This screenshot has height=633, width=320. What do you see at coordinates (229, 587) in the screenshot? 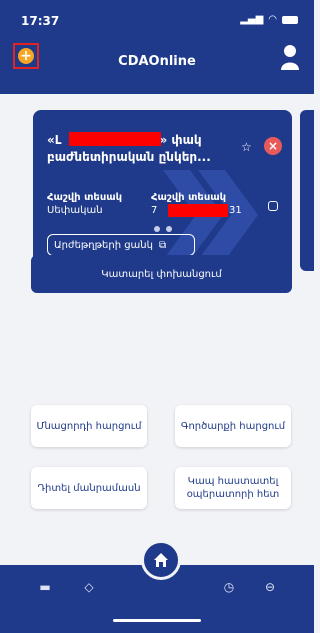
I see `history-icon: ◷` at bounding box center [229, 587].